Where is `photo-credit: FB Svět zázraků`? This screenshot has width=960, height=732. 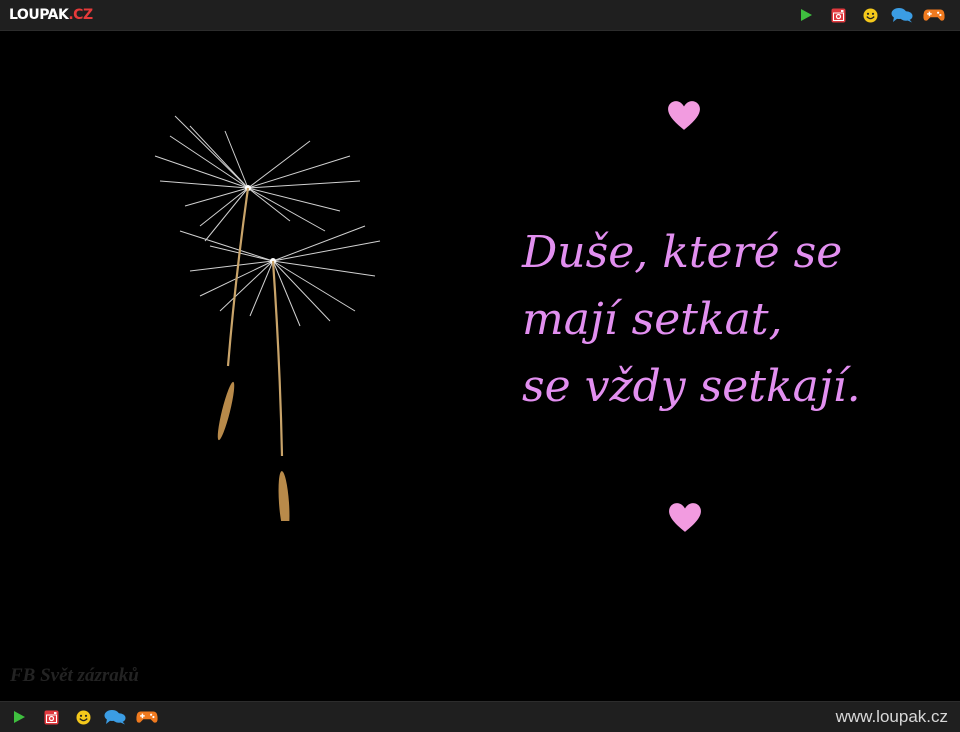
photo-credit: FB Svět zázraků is located at coordinates (74, 675).